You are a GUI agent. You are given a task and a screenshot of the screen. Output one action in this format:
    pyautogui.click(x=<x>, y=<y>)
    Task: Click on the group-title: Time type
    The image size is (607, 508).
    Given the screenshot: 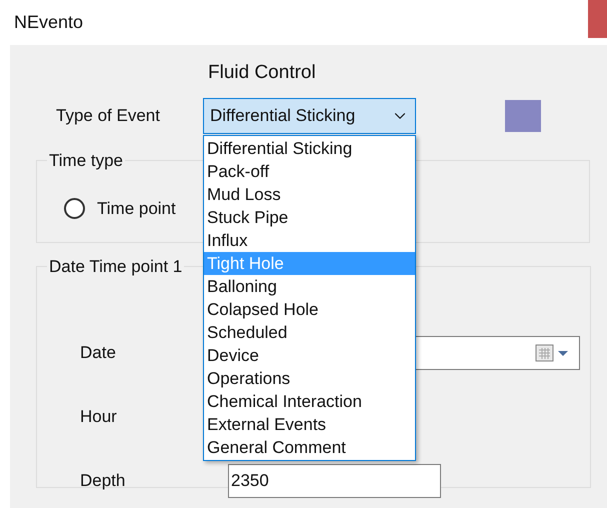 What is the action you would take?
    pyautogui.click(x=86, y=161)
    